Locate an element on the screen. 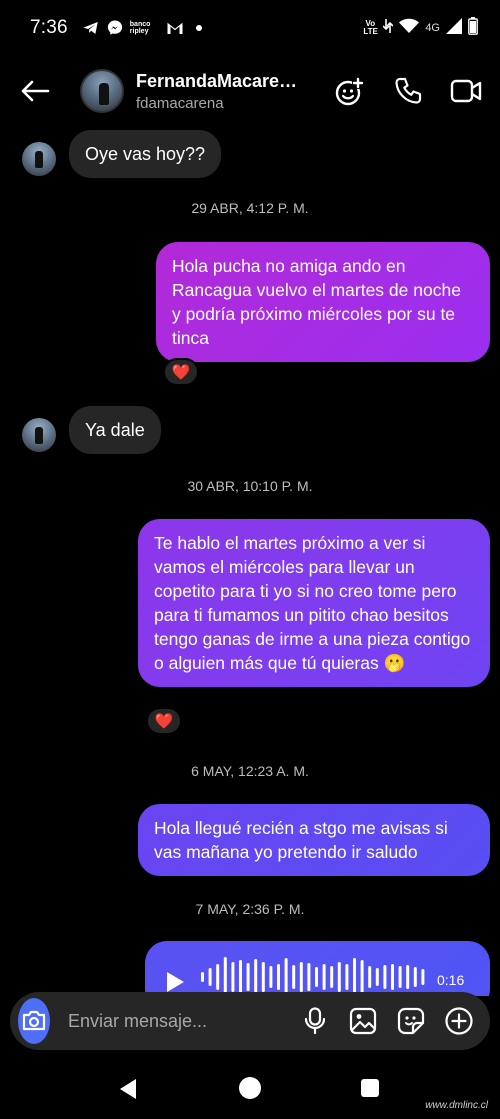 The width and height of the screenshot is (500, 1119). camera-button is located at coordinates (34, 1021).